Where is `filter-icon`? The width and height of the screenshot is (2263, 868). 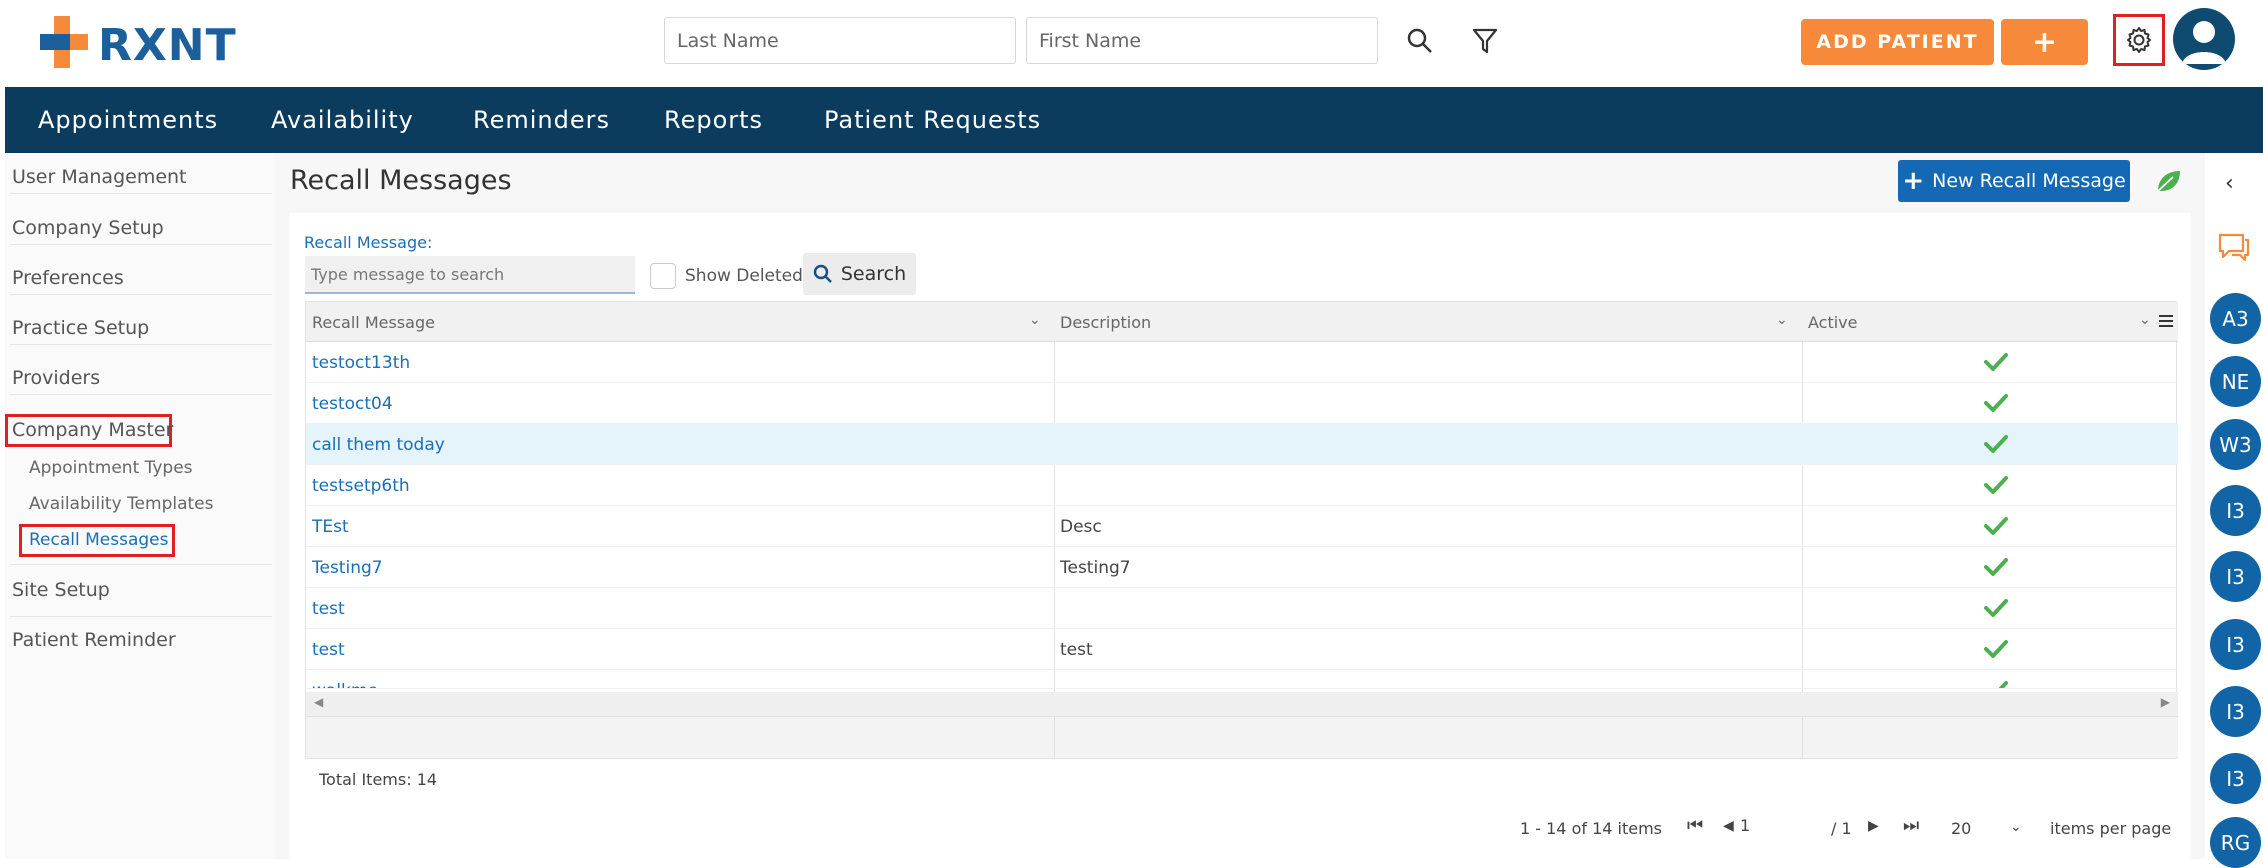
filter-icon is located at coordinates (1485, 41).